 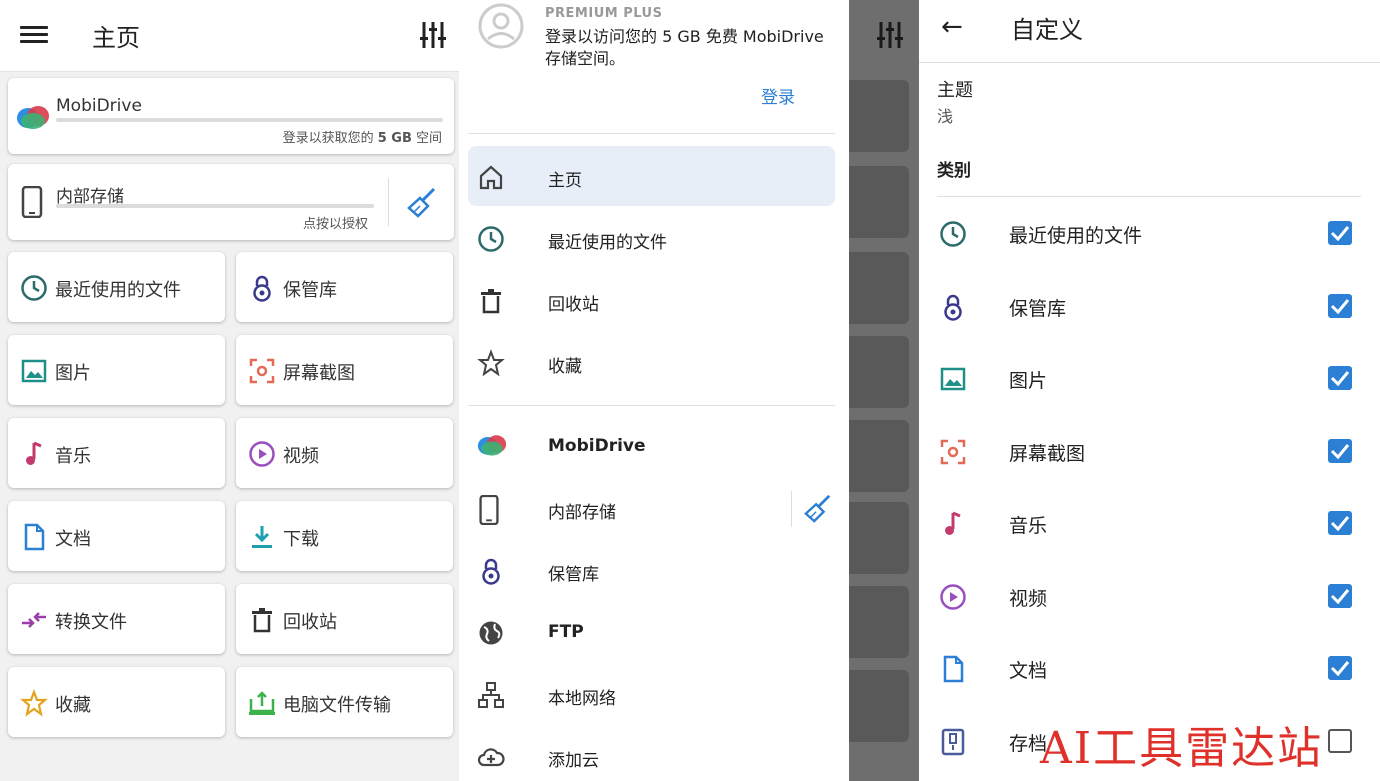 What do you see at coordinates (582, 699) in the screenshot?
I see `drawer-item-label: 本地网络` at bounding box center [582, 699].